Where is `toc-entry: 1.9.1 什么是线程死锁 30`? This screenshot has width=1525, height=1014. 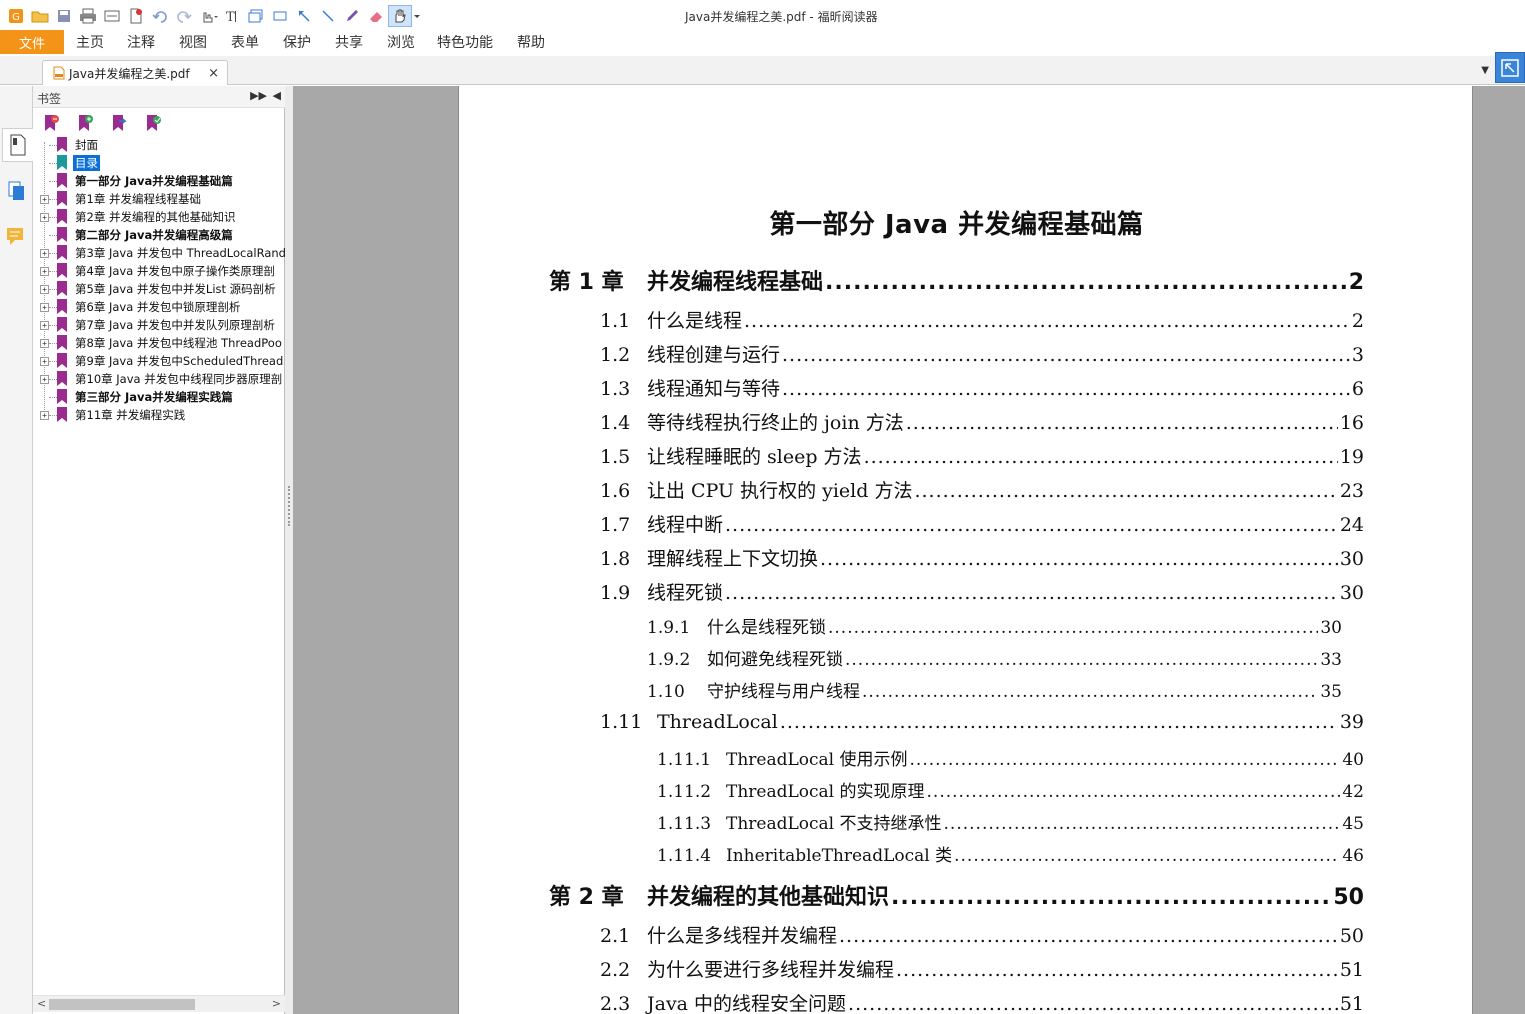
toc-entry: 1.9.1 什么是线程死锁 30 is located at coordinates (994, 625).